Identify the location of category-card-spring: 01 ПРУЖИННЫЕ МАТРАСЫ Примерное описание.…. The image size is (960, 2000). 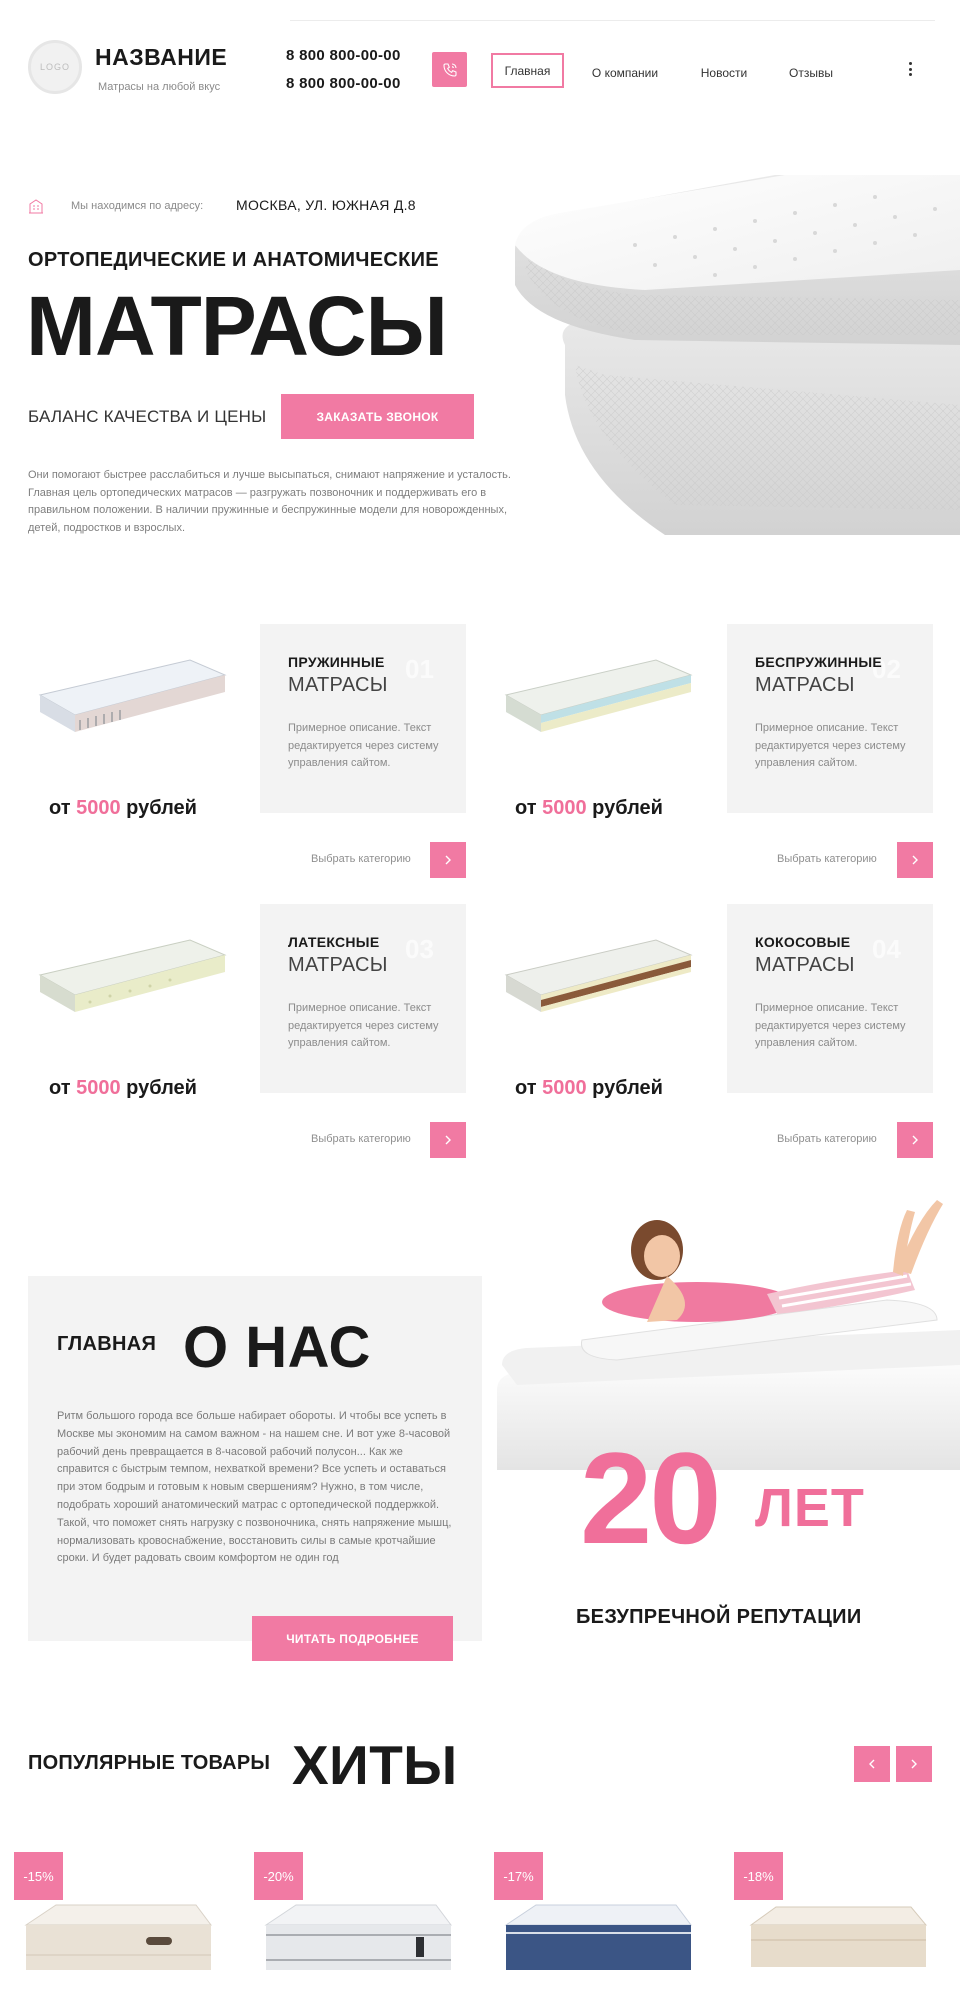
(363, 718).